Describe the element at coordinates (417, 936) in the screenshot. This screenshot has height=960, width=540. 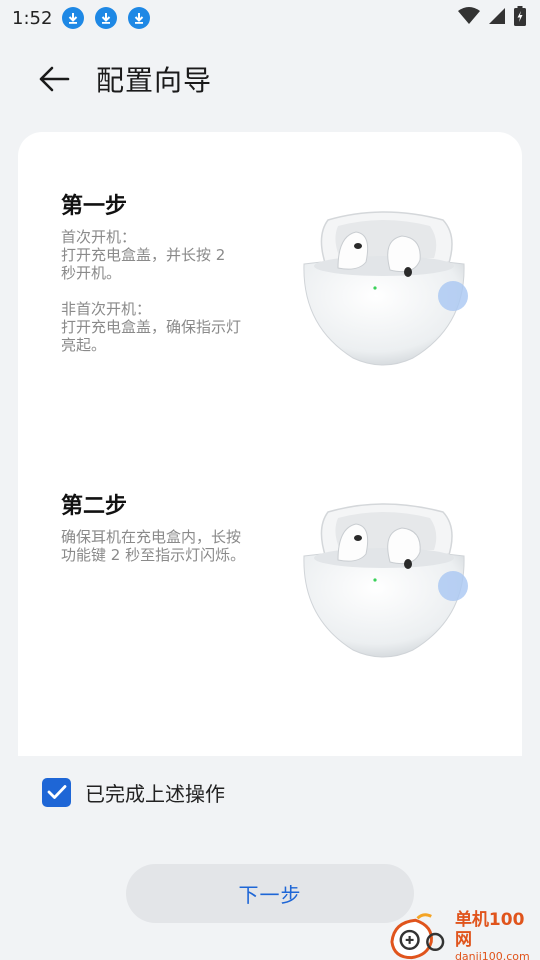
I see `watermark-logo-icon` at that location.